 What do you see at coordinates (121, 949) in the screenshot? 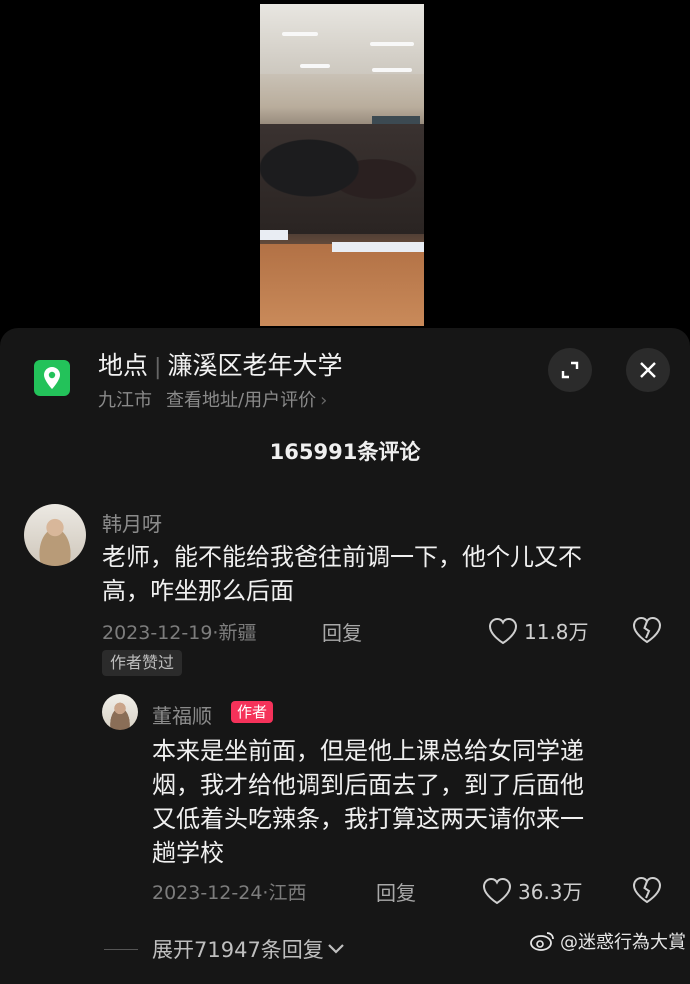
I see `expand-divider` at bounding box center [121, 949].